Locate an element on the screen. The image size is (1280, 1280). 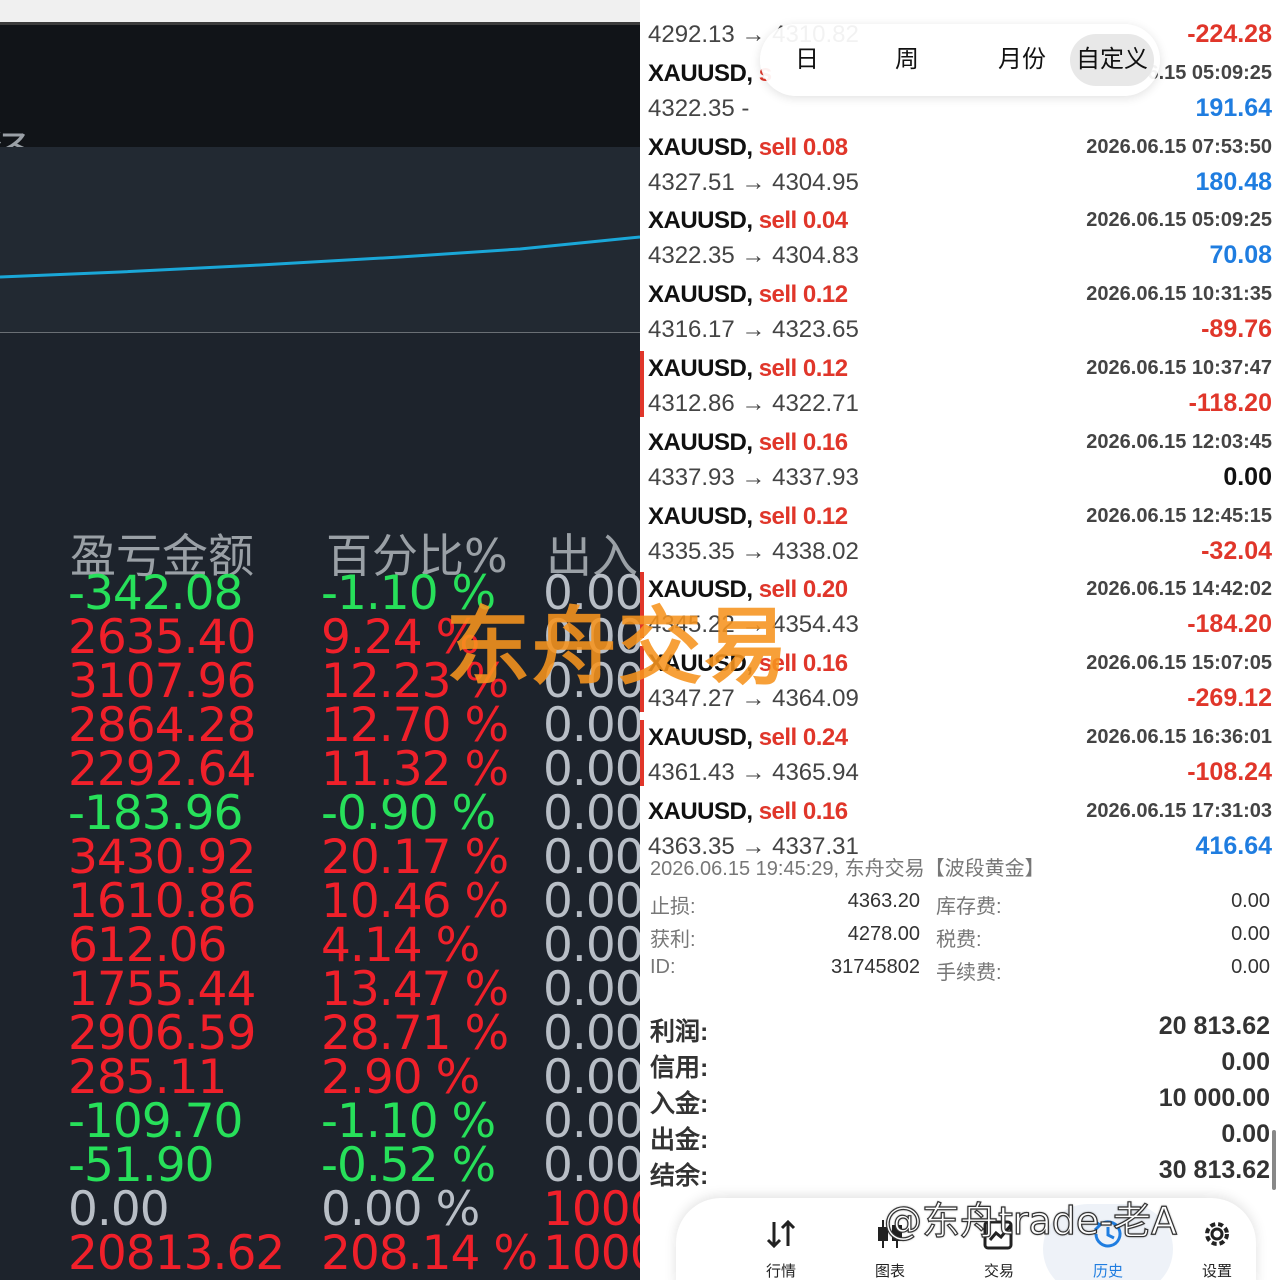
trade-time: 2026.06.15 12:03:45 is located at coordinates (1179, 441).